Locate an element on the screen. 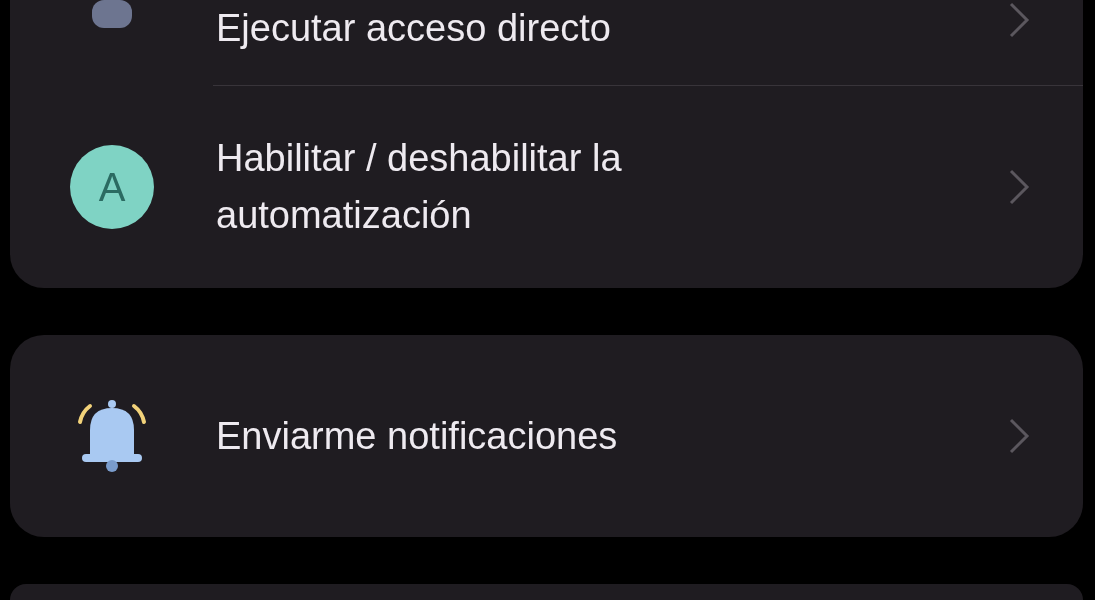 Image resolution: width=1095 pixels, height=600 pixels. menu-item-label: Ejecutar acceso directo is located at coordinates (526, 28).